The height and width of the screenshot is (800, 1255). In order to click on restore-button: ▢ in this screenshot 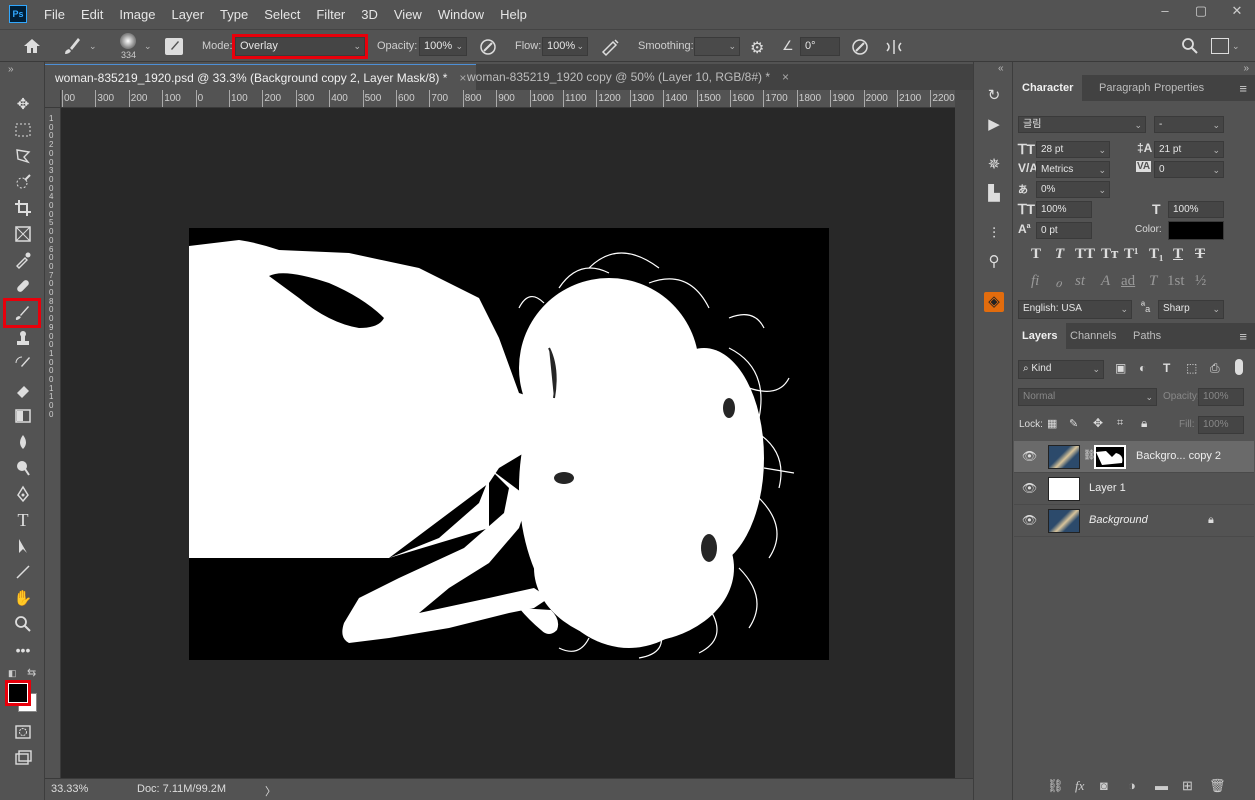, I will do `click(1201, 12)`.